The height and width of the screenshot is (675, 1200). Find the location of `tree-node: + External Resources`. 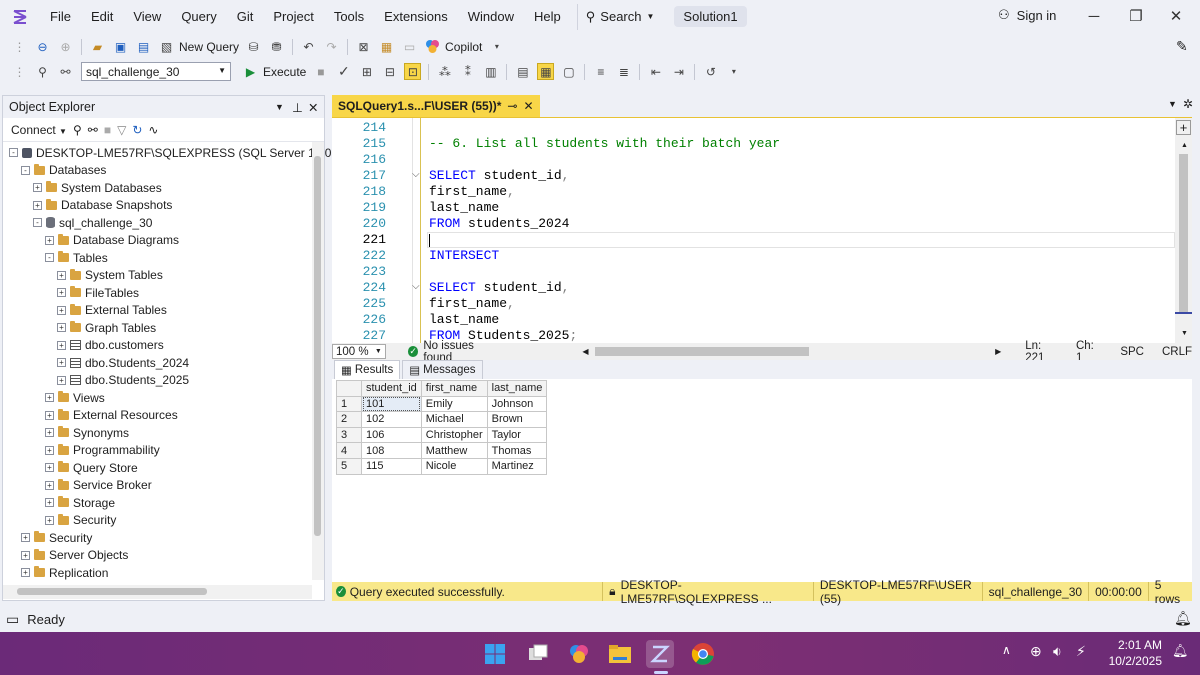

tree-node: + External Resources is located at coordinates (111, 415).